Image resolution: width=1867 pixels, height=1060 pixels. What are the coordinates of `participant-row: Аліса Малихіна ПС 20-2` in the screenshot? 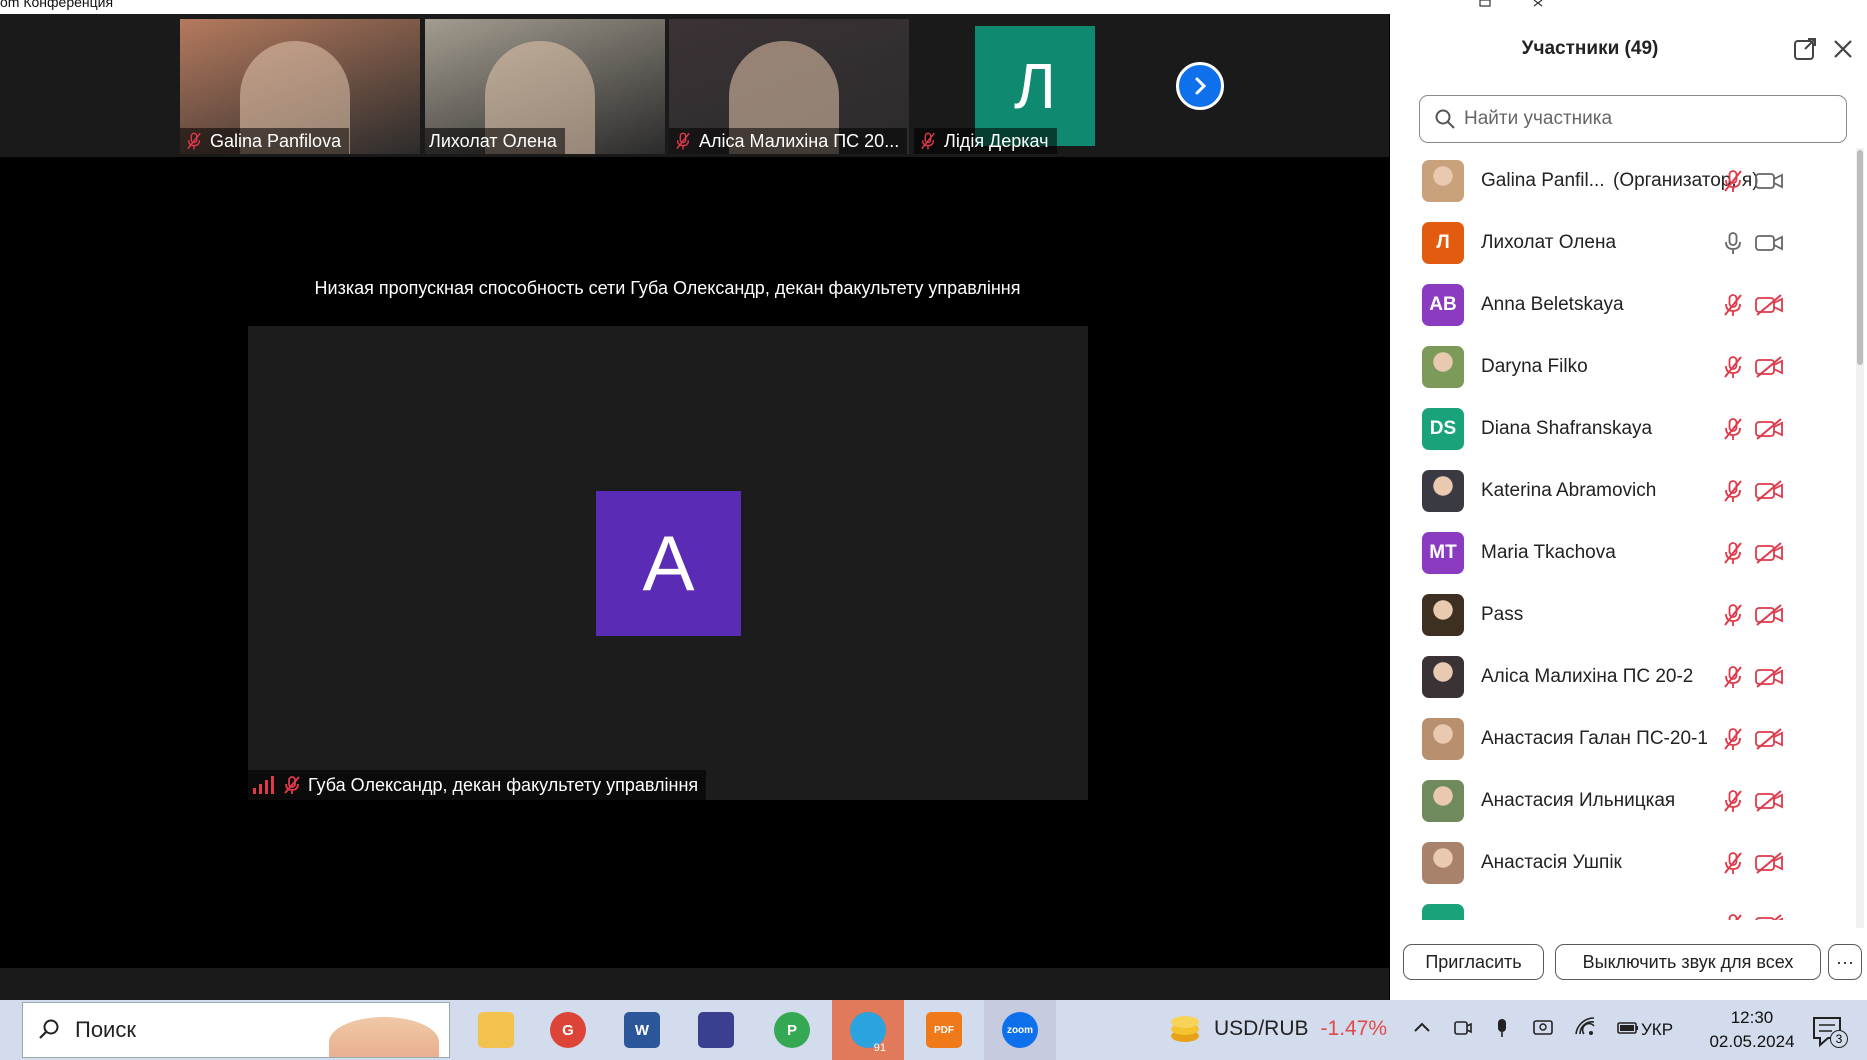 It's located at (1620, 677).